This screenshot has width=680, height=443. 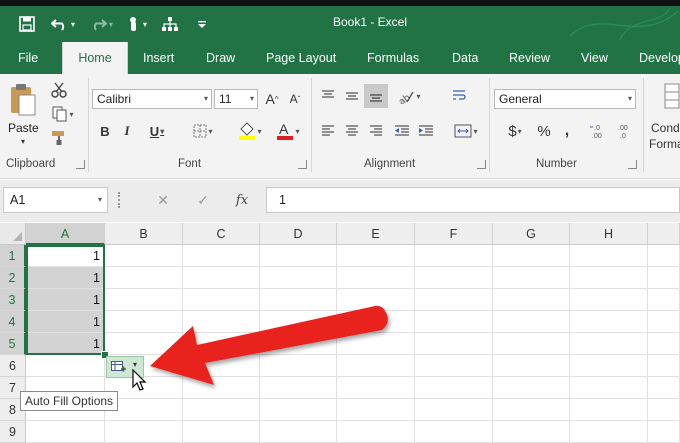 I want to click on red-arrow-annotation-icon, so click(x=269, y=345).